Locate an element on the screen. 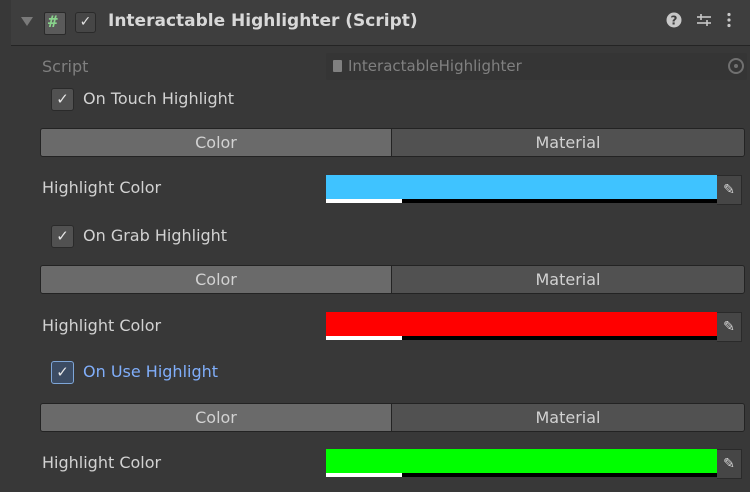 The image size is (750, 492). object-picker-icon is located at coordinates (736, 66).